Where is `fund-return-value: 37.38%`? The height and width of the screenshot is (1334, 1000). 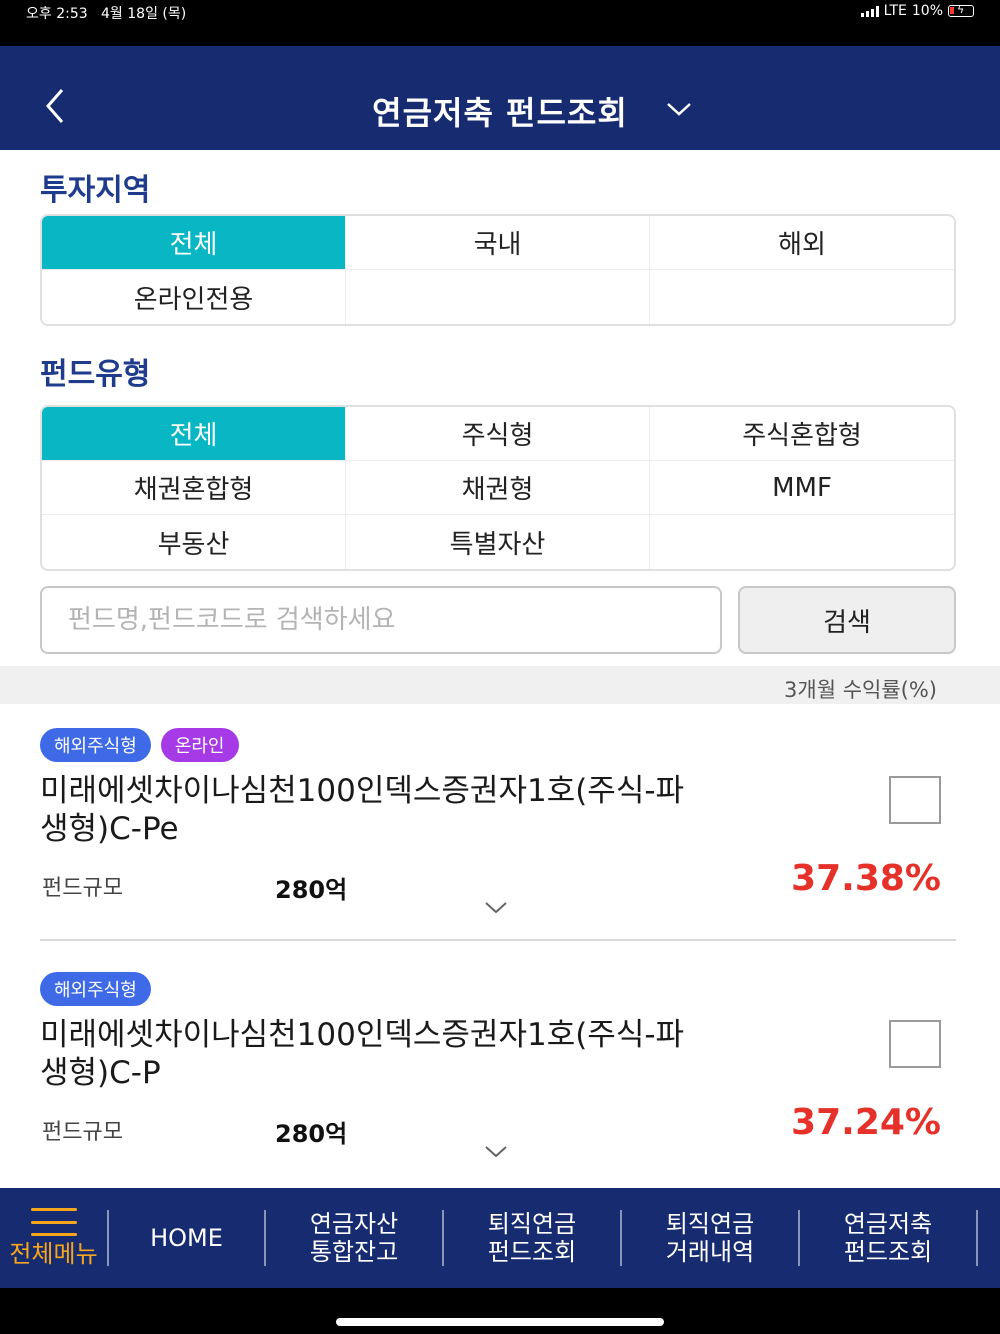 fund-return-value: 37.38% is located at coordinates (866, 878).